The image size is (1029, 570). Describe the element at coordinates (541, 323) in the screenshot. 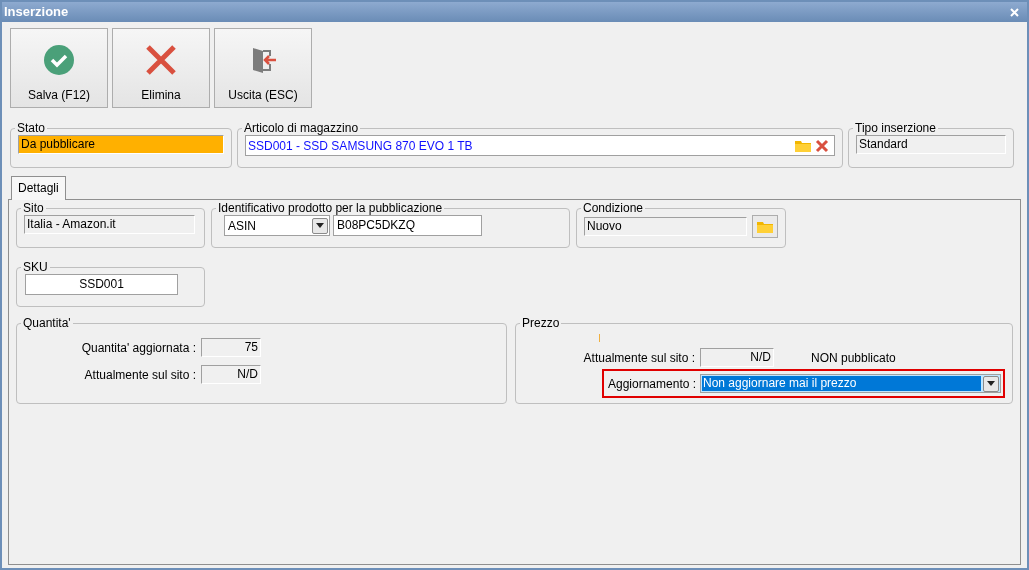

I see `group-label: Prezzo` at that location.